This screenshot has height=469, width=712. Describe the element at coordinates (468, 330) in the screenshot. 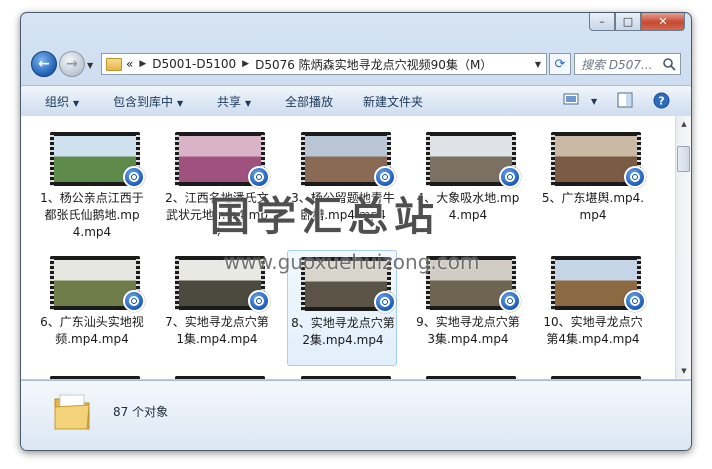

I see `file-name: 9、实地寻龙点穴第3集.mp4.mp4` at that location.